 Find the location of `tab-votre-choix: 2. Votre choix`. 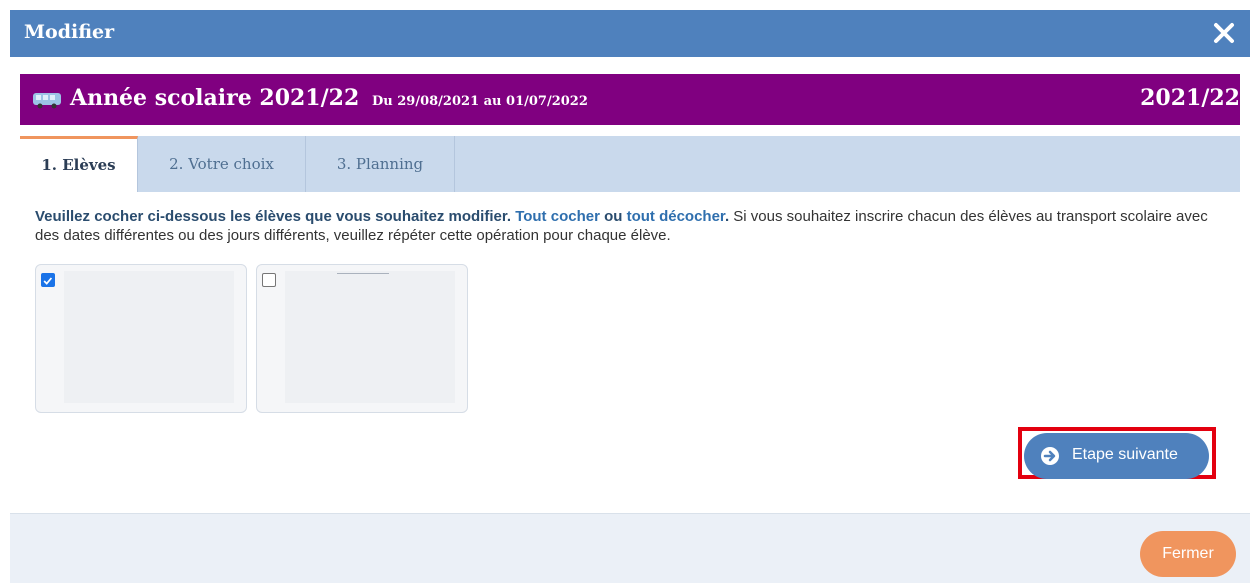

tab-votre-choix: 2. Votre choix is located at coordinates (222, 164).